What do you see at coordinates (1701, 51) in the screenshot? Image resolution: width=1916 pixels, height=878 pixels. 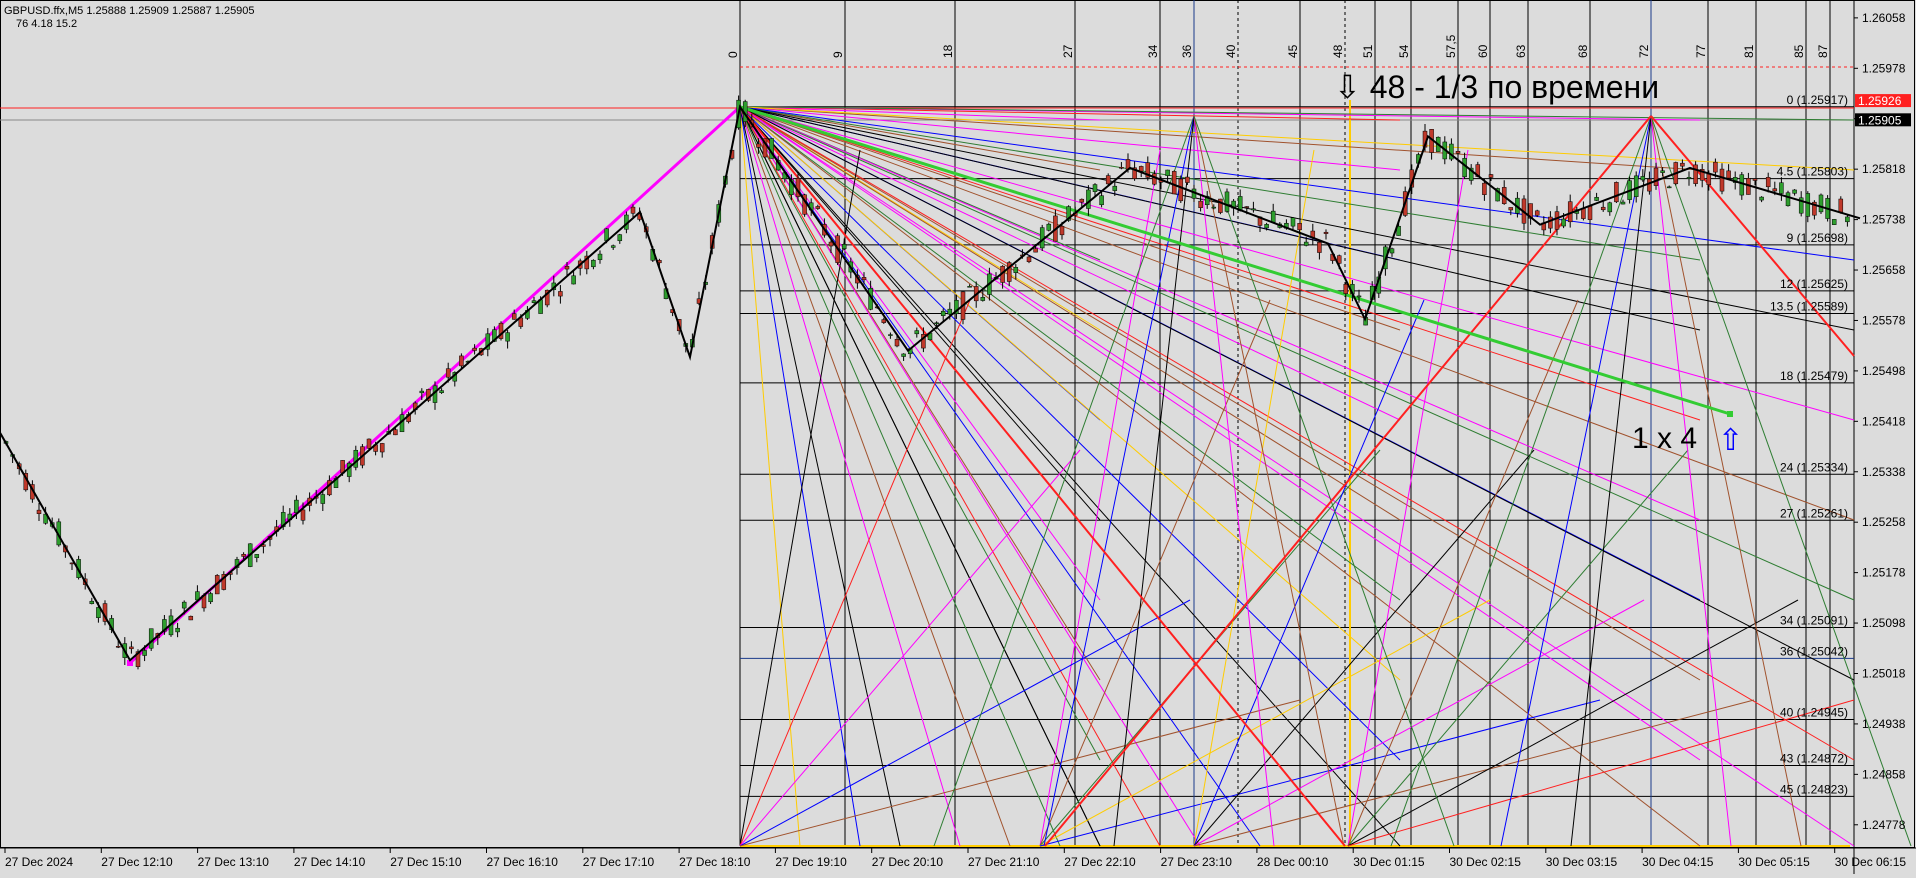 I see `time-cycle-label: 77` at bounding box center [1701, 51].